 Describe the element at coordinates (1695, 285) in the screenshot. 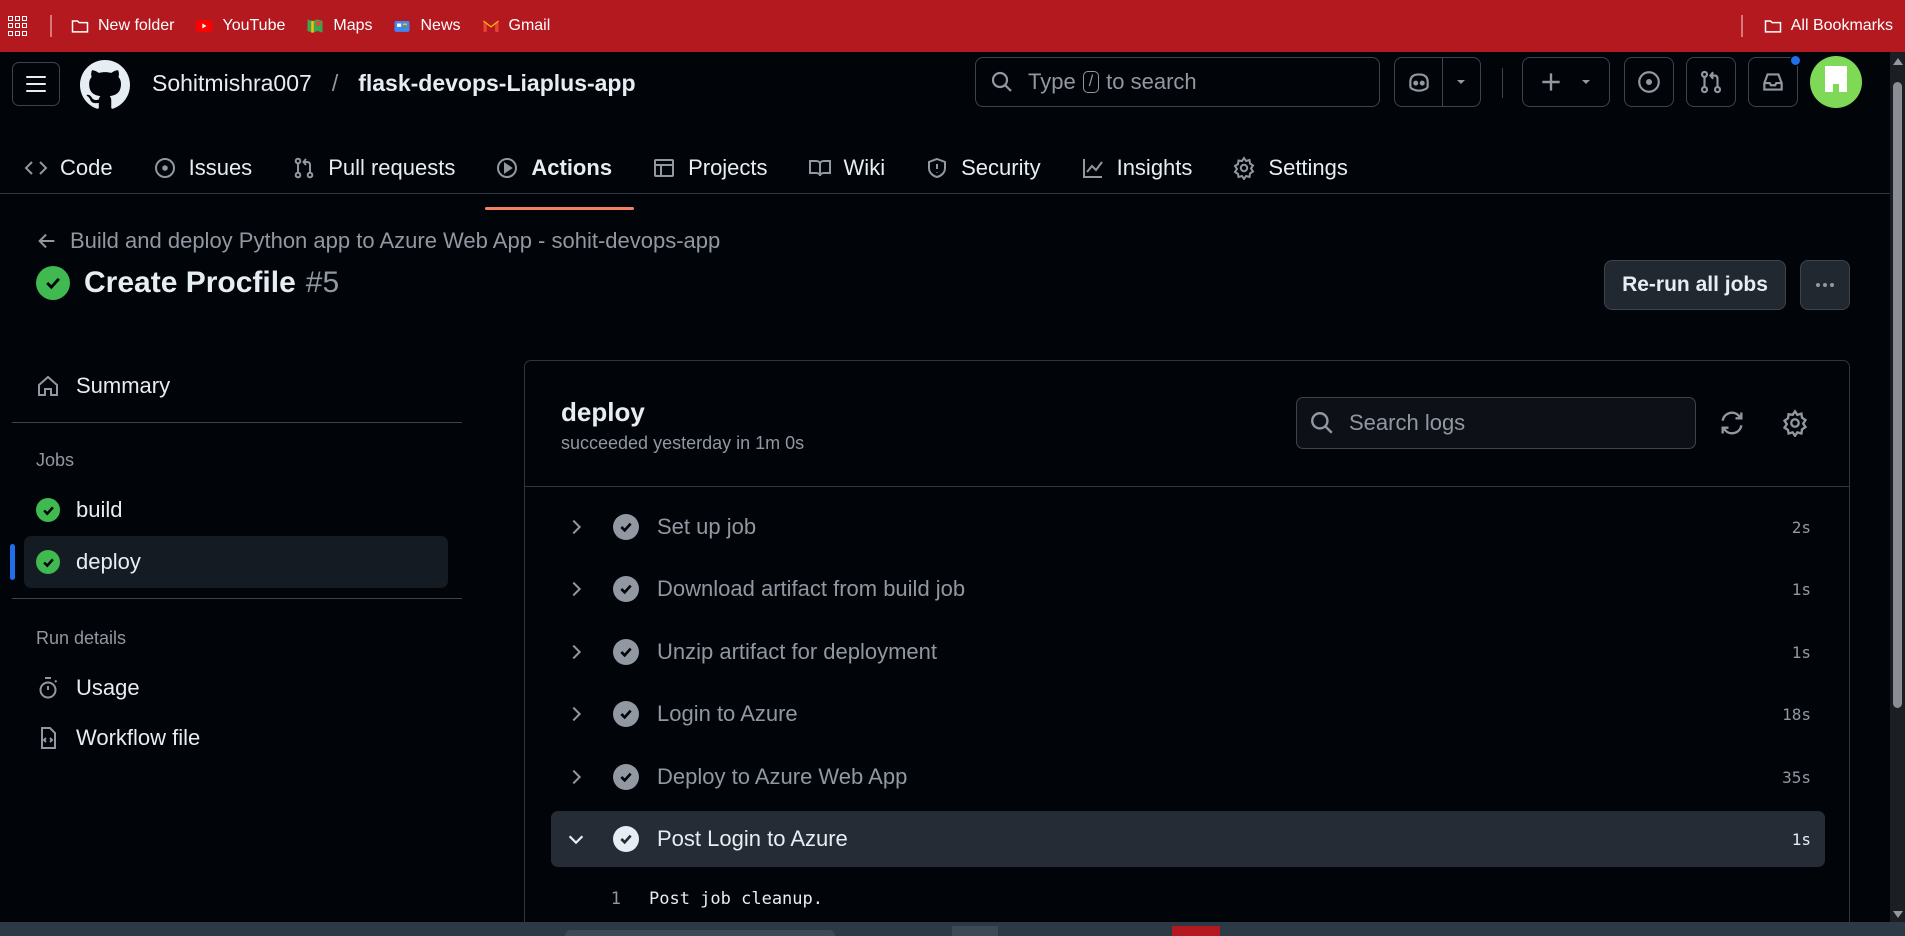

I see `rerun-all-jobs-button: Re-run all jobs` at that location.